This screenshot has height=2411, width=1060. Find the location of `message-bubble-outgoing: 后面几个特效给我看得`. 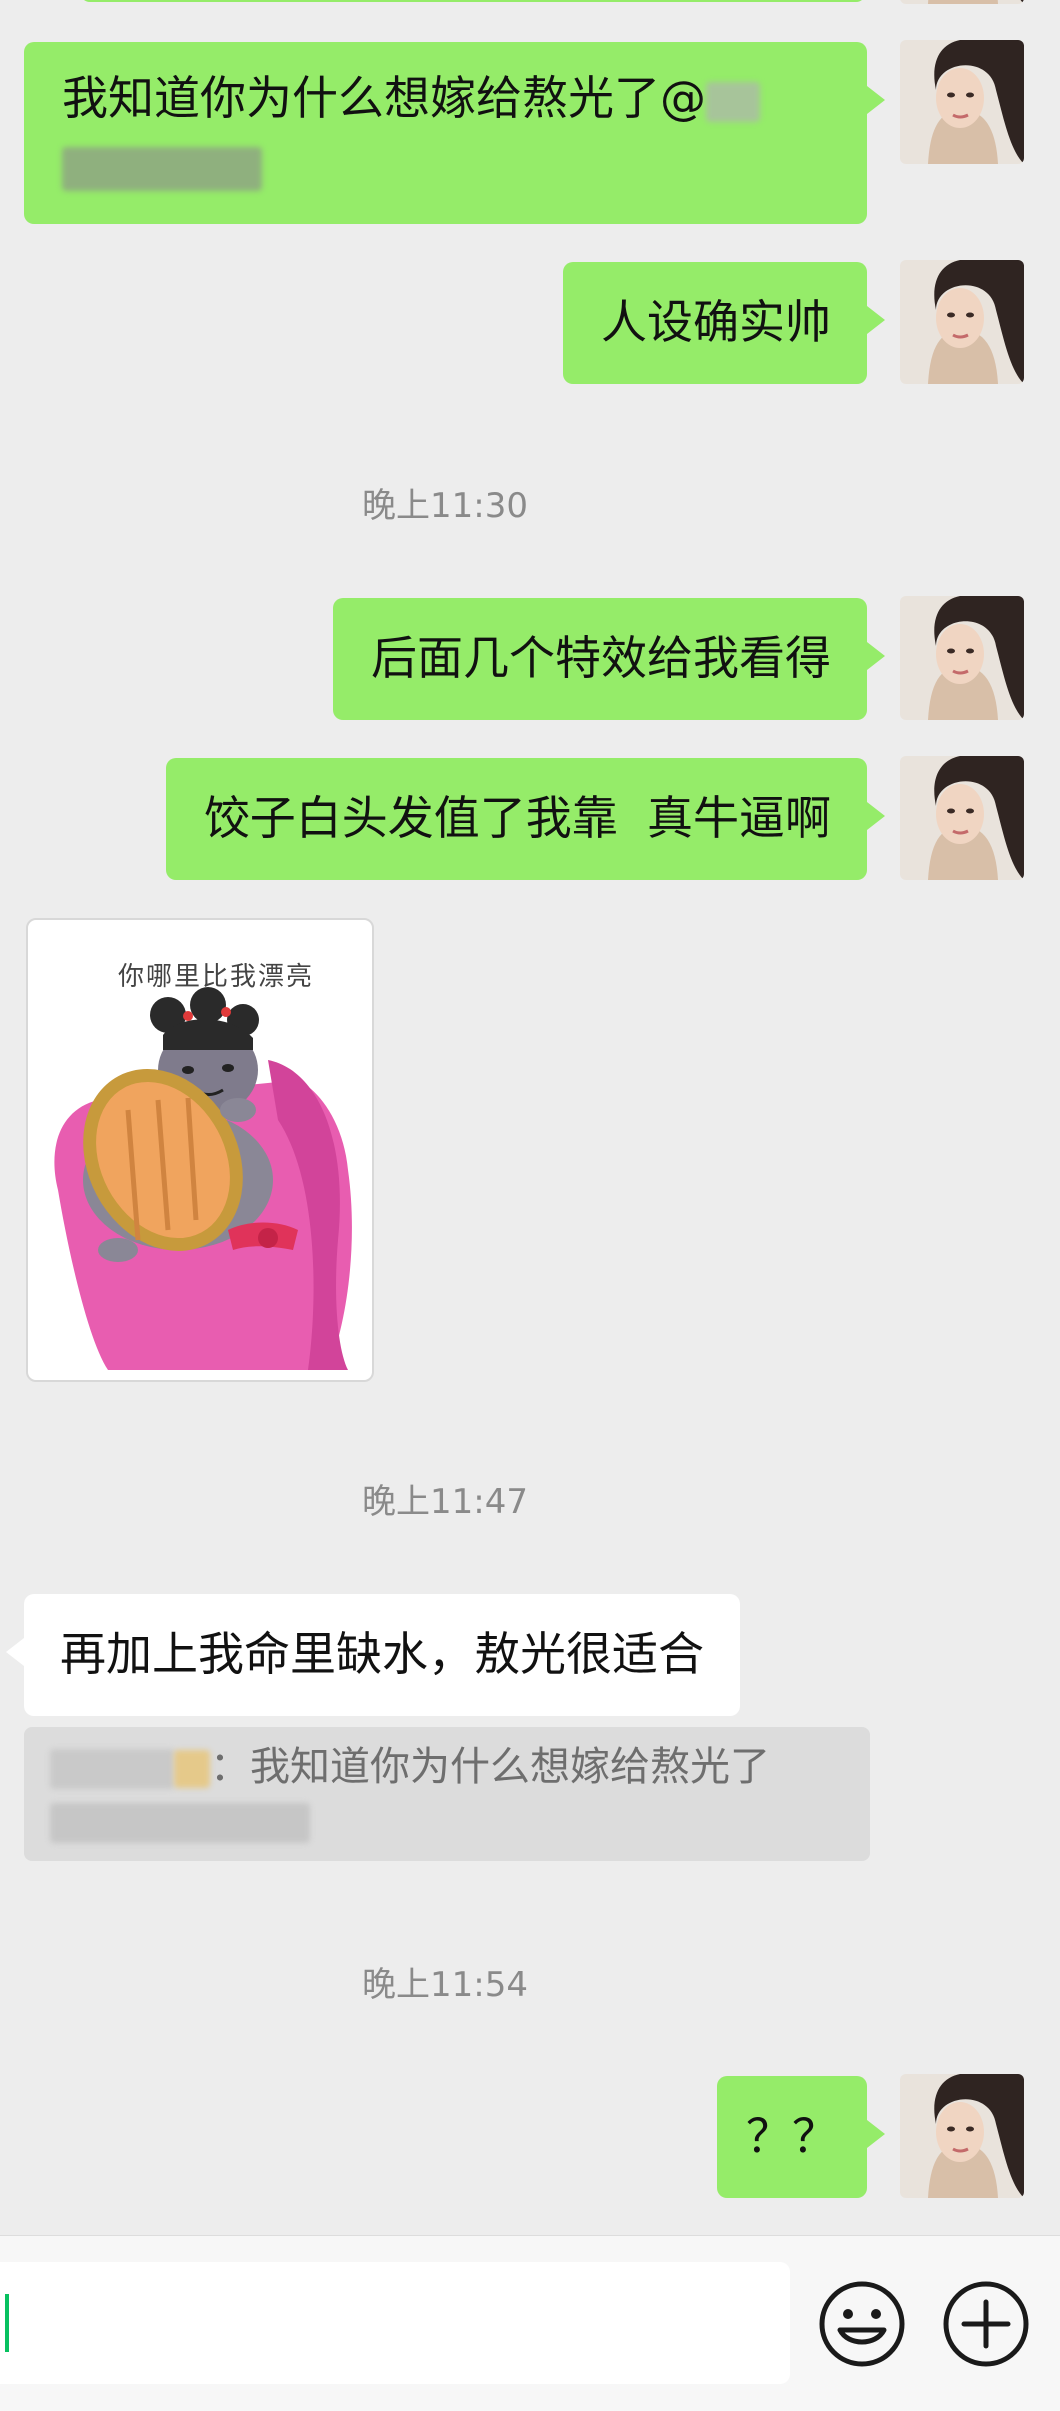

message-bubble-outgoing: 后面几个特效给我看得 is located at coordinates (609, 659).